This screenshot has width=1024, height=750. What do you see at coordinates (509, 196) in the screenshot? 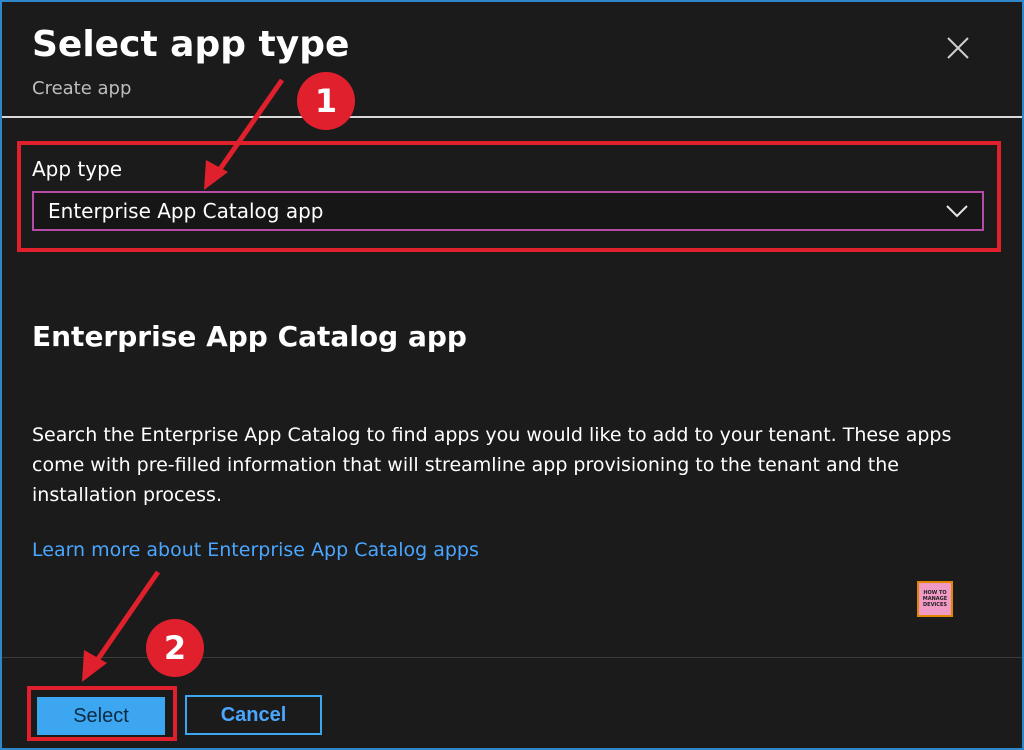
I see `app-type-highlight` at bounding box center [509, 196].